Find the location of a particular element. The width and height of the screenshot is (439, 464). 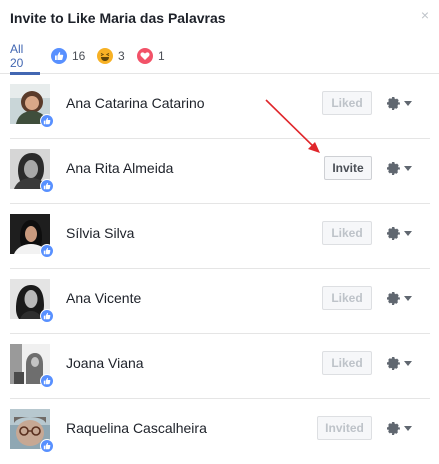

list-item: Ana Rita Almeida Invite is located at coordinates (220, 171).